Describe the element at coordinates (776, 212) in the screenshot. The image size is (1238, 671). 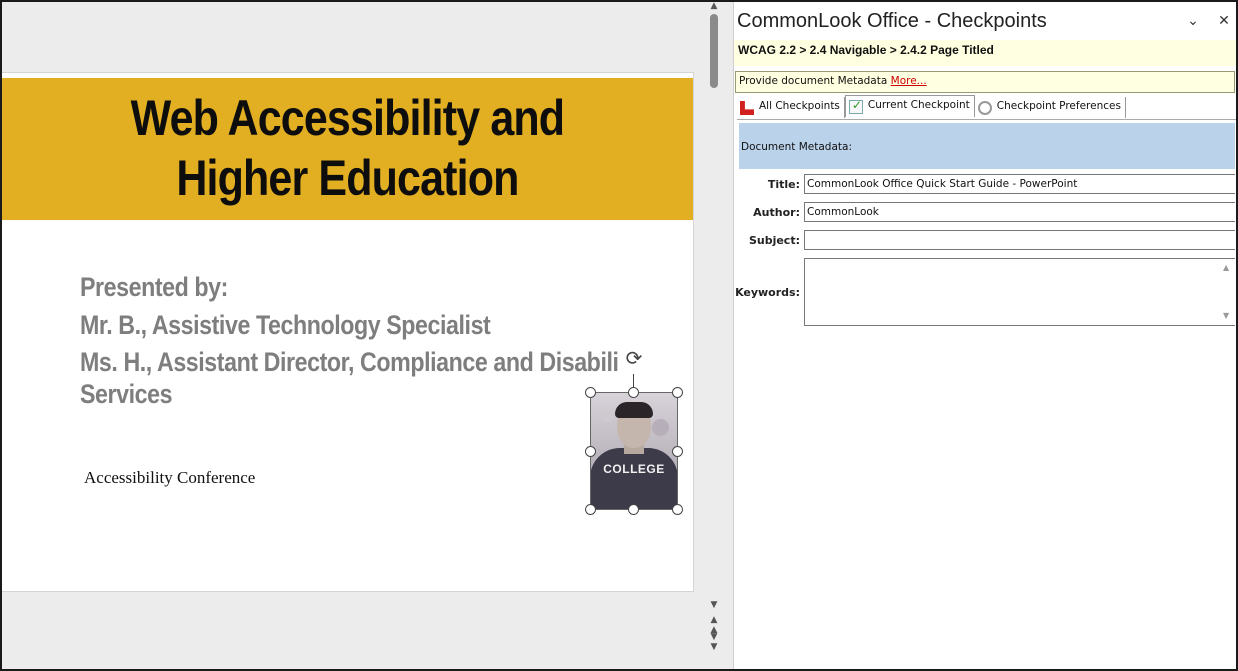
I see `author-label: Author:` at that location.